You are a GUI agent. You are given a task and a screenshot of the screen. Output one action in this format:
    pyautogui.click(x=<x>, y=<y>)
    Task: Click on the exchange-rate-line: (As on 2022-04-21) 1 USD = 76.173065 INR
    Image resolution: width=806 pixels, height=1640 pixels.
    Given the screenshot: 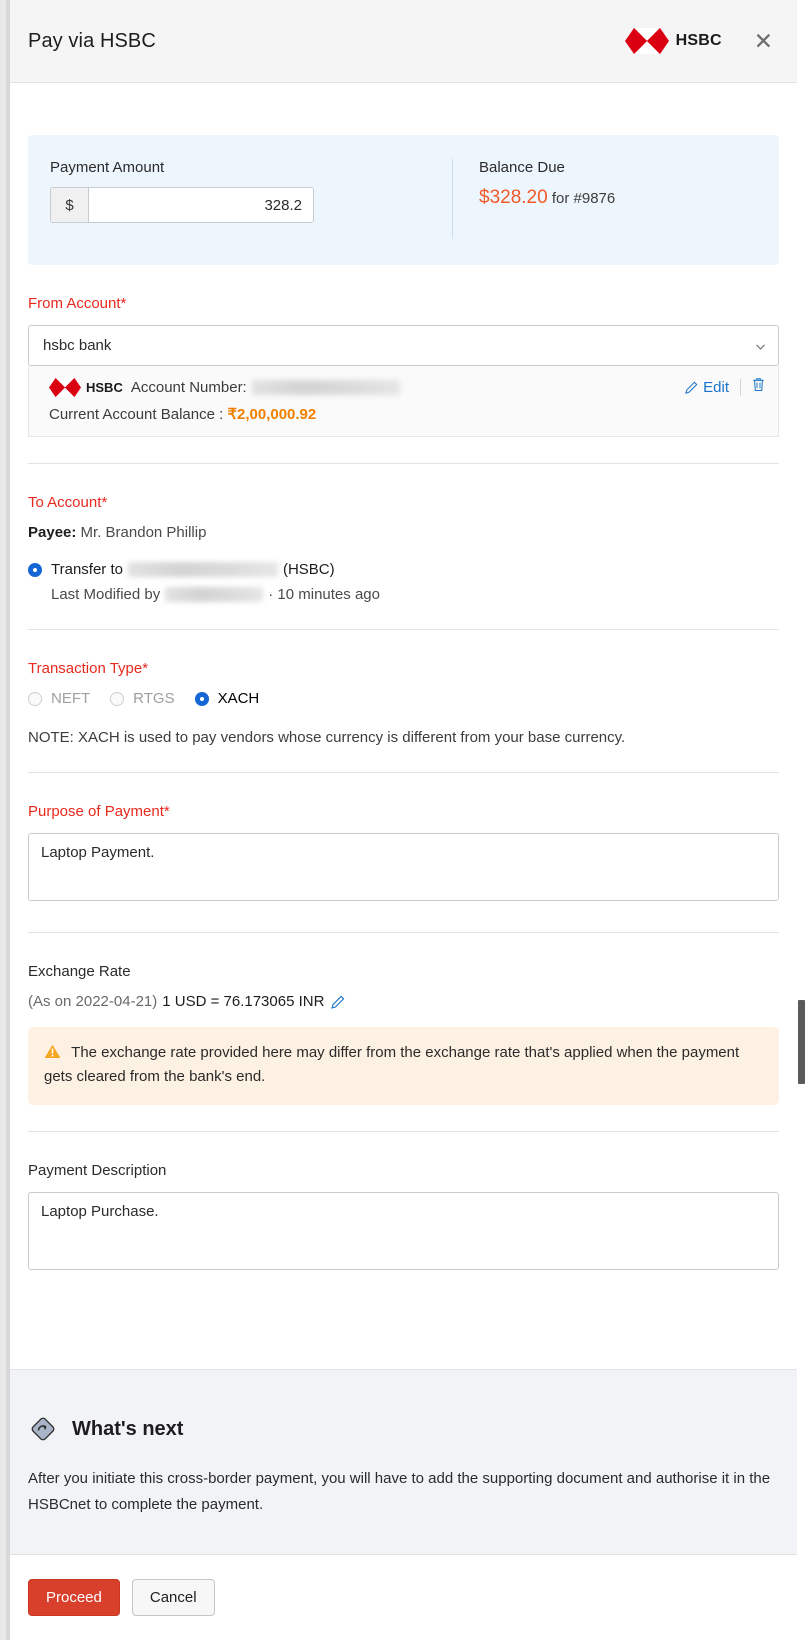 What is the action you would take?
    pyautogui.click(x=403, y=1001)
    